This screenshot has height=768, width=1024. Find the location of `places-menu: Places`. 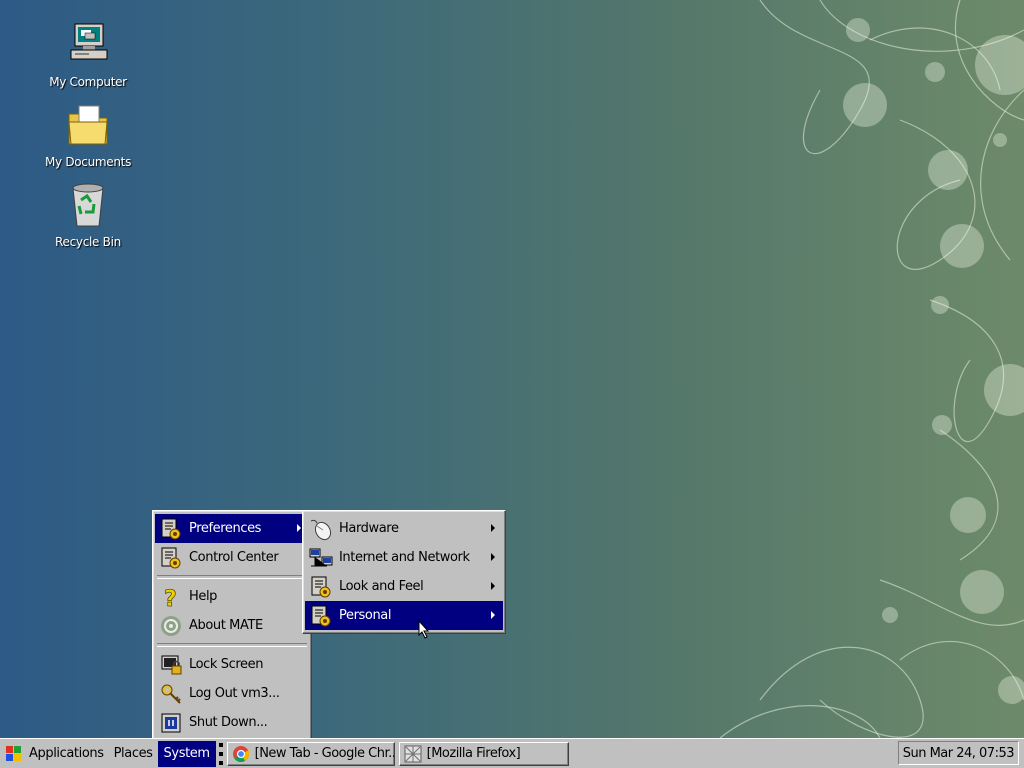

places-menu: Places is located at coordinates (133, 754).